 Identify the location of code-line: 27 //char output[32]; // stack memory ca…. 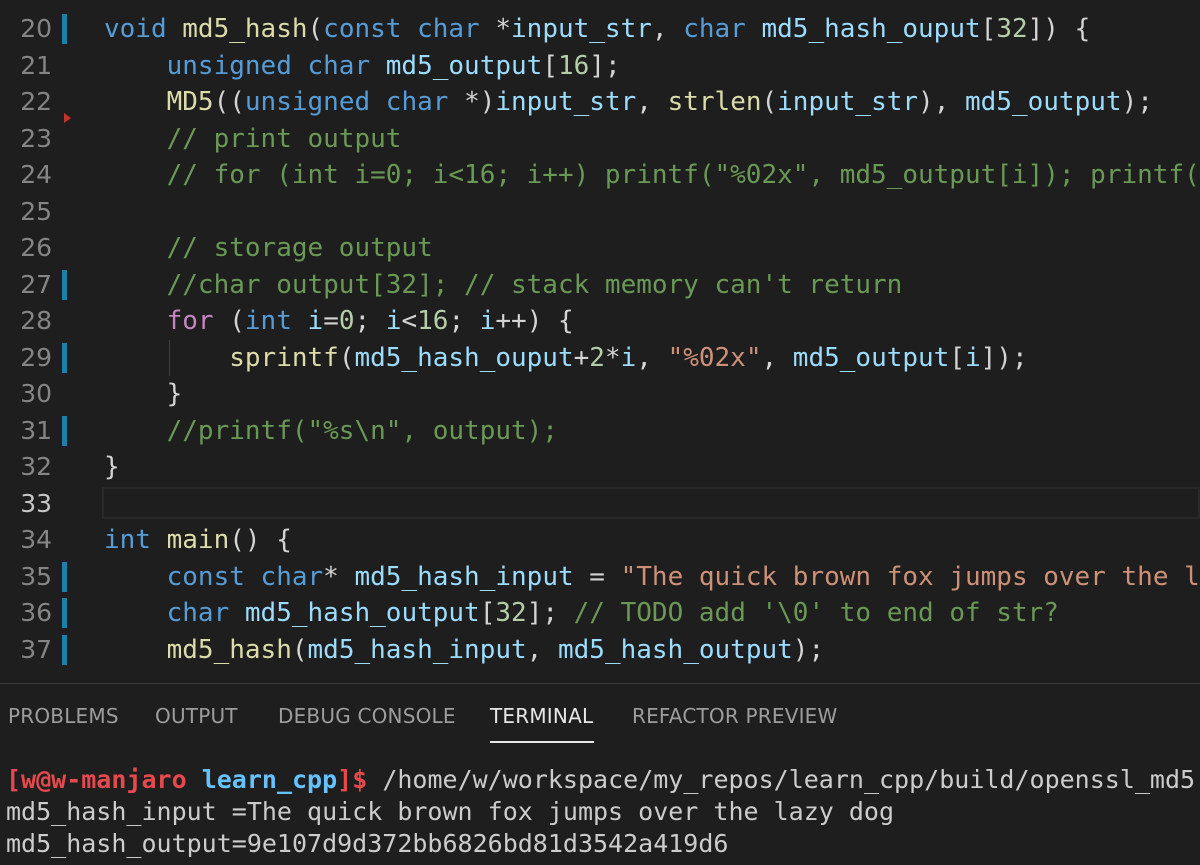
(600, 285).